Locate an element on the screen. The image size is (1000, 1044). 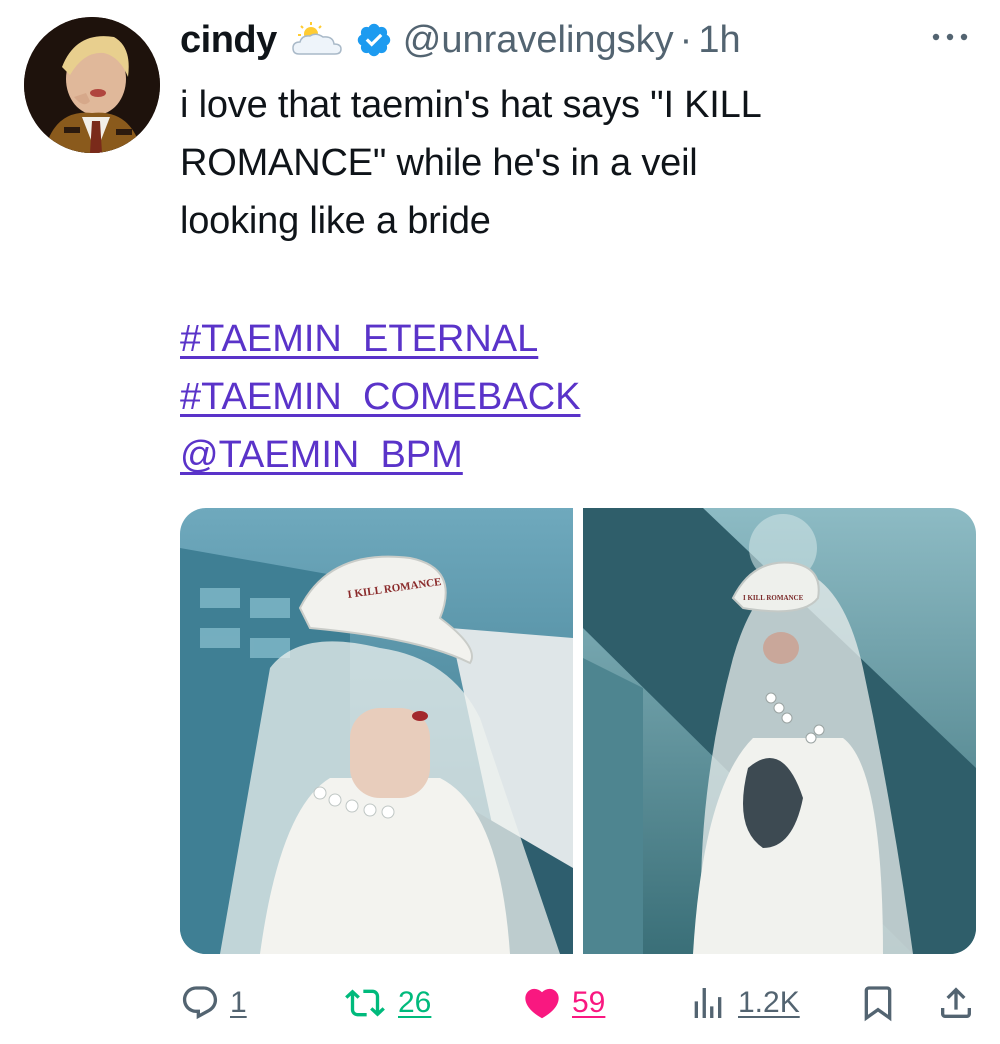
verified-badge-icon is located at coordinates (374, 40).